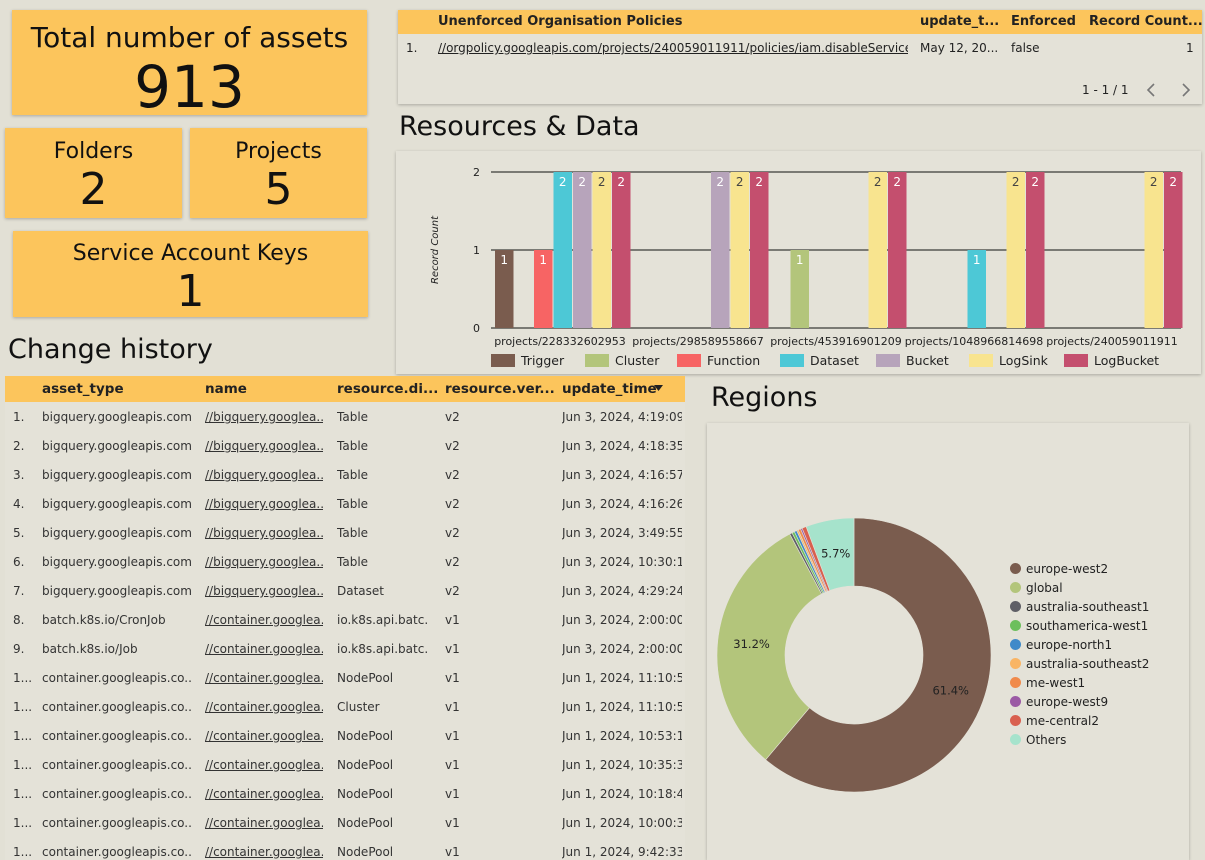  What do you see at coordinates (1038, 740) in the screenshot?
I see `legend-item-Others: Others` at bounding box center [1038, 740].